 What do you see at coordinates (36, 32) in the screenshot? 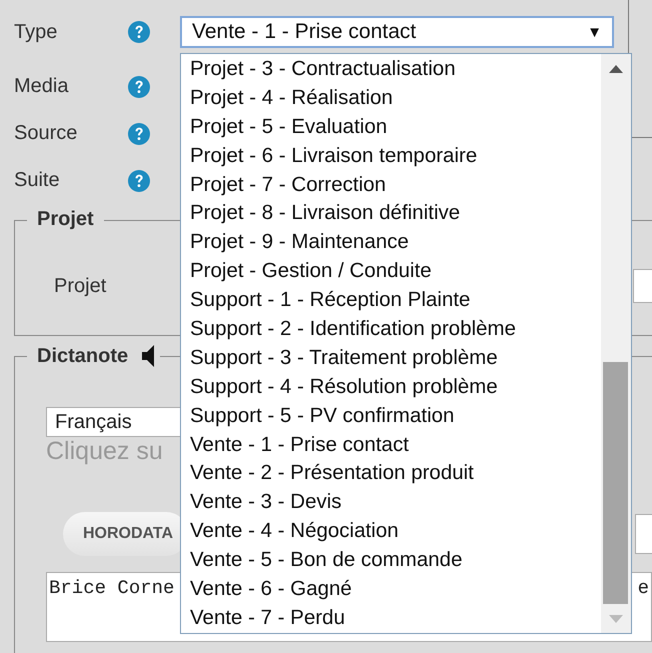
I see `field-label: Type` at bounding box center [36, 32].